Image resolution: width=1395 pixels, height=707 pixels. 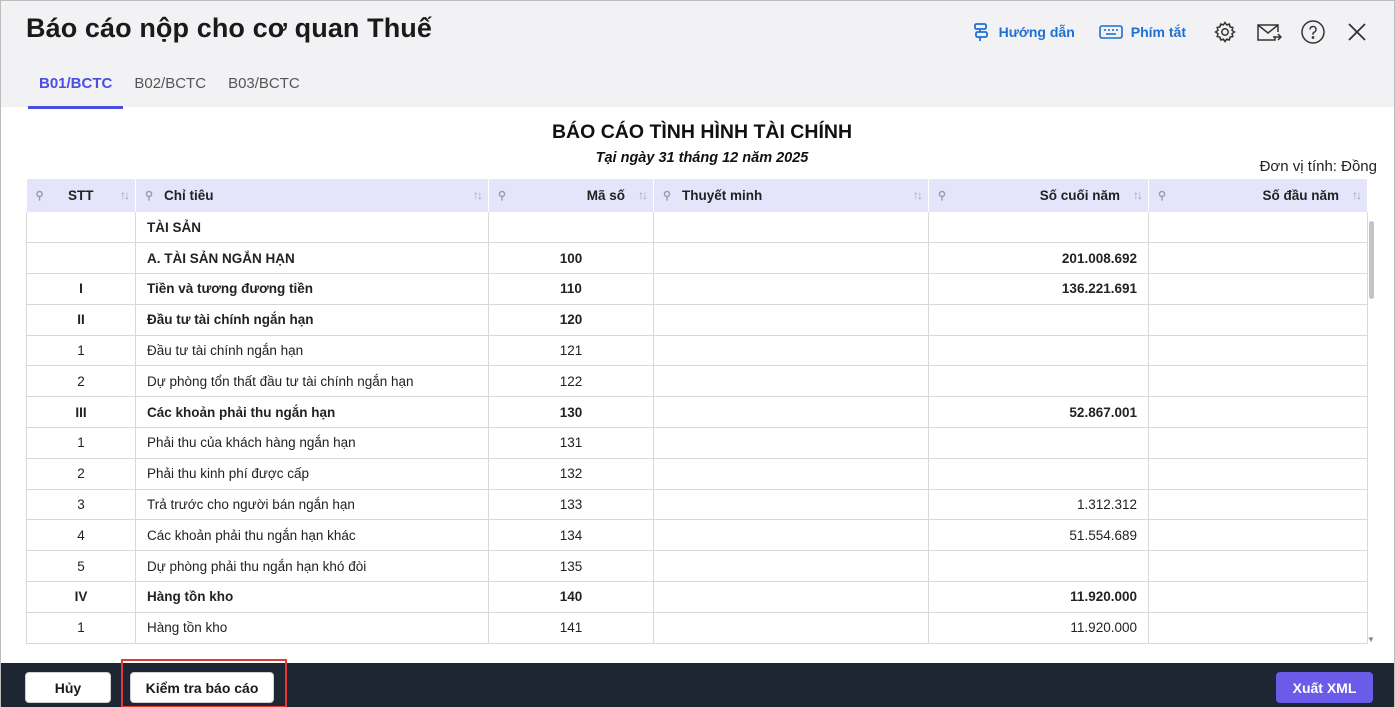 I want to click on currency-unit: Đơn vị tính: Đồng, so click(x=1318, y=166).